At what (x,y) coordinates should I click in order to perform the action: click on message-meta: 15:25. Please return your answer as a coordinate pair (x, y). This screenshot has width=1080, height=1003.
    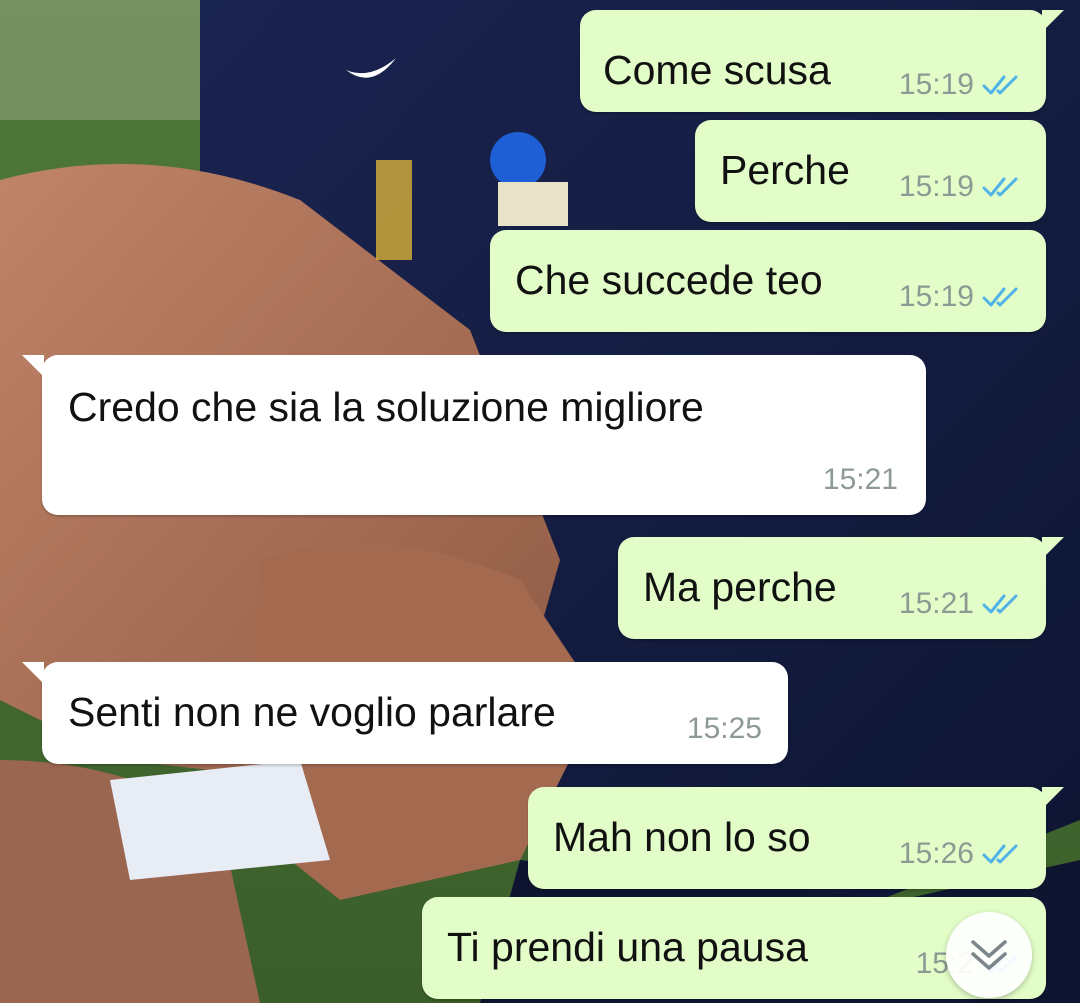
    Looking at the image, I should click on (724, 729).